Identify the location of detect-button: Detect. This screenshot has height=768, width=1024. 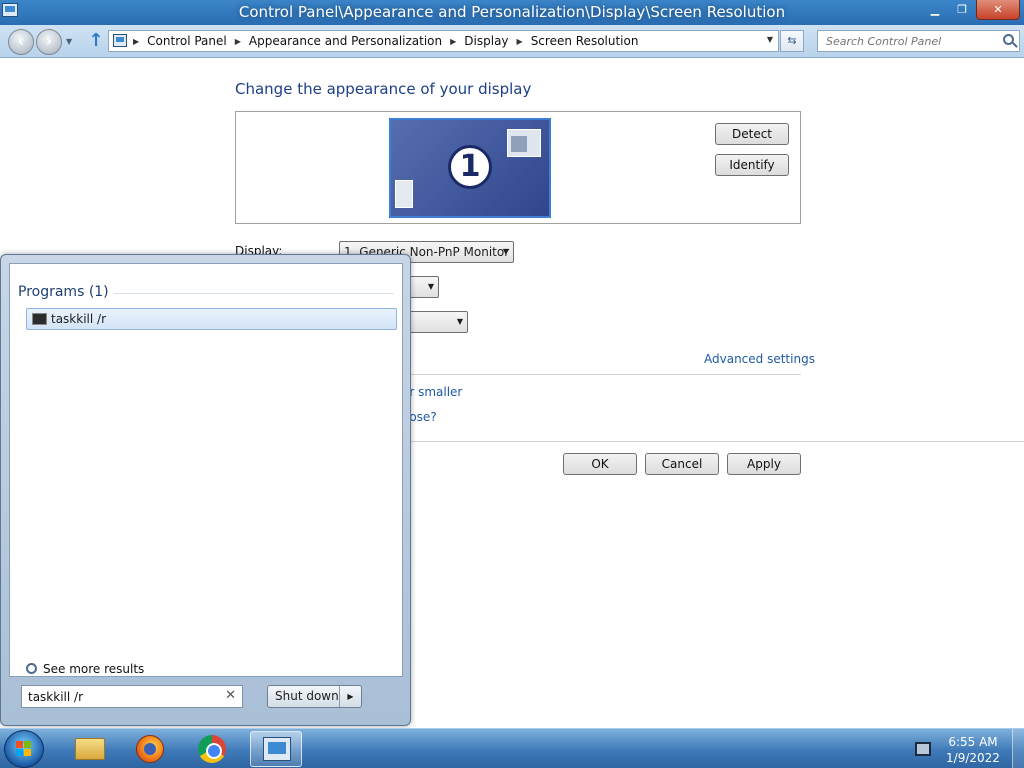
(752, 134).